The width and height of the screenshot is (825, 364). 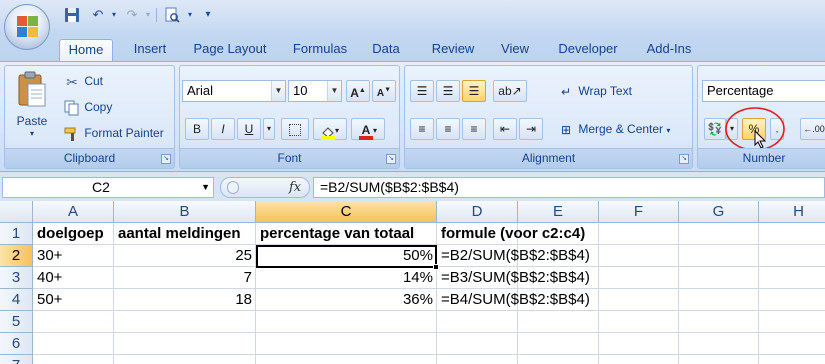 I want to click on align-top-button: ☰, so click(x=422, y=91).